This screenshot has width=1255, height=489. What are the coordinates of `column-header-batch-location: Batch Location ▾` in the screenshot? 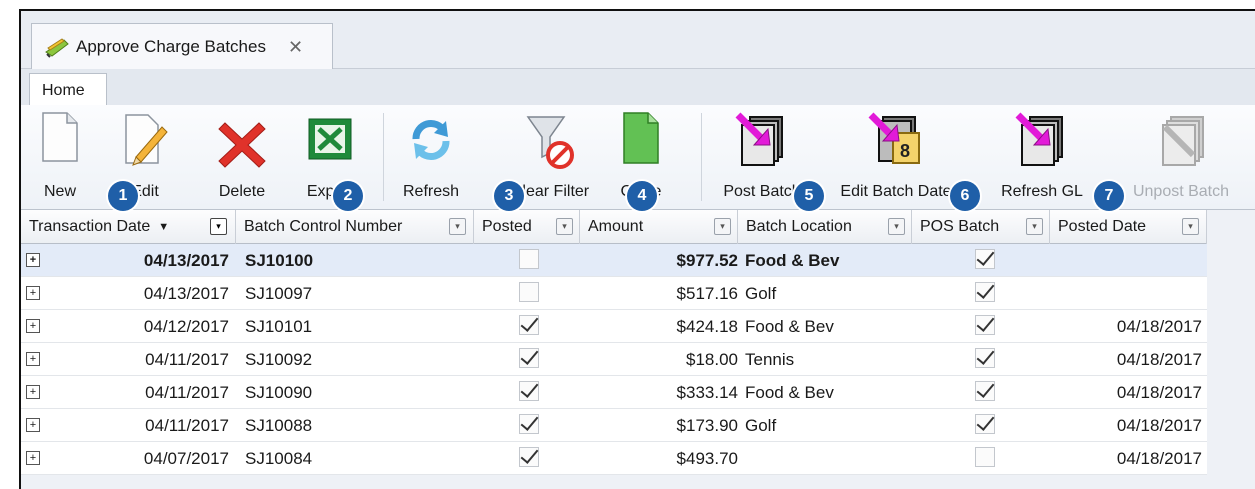 It's located at (825, 227).